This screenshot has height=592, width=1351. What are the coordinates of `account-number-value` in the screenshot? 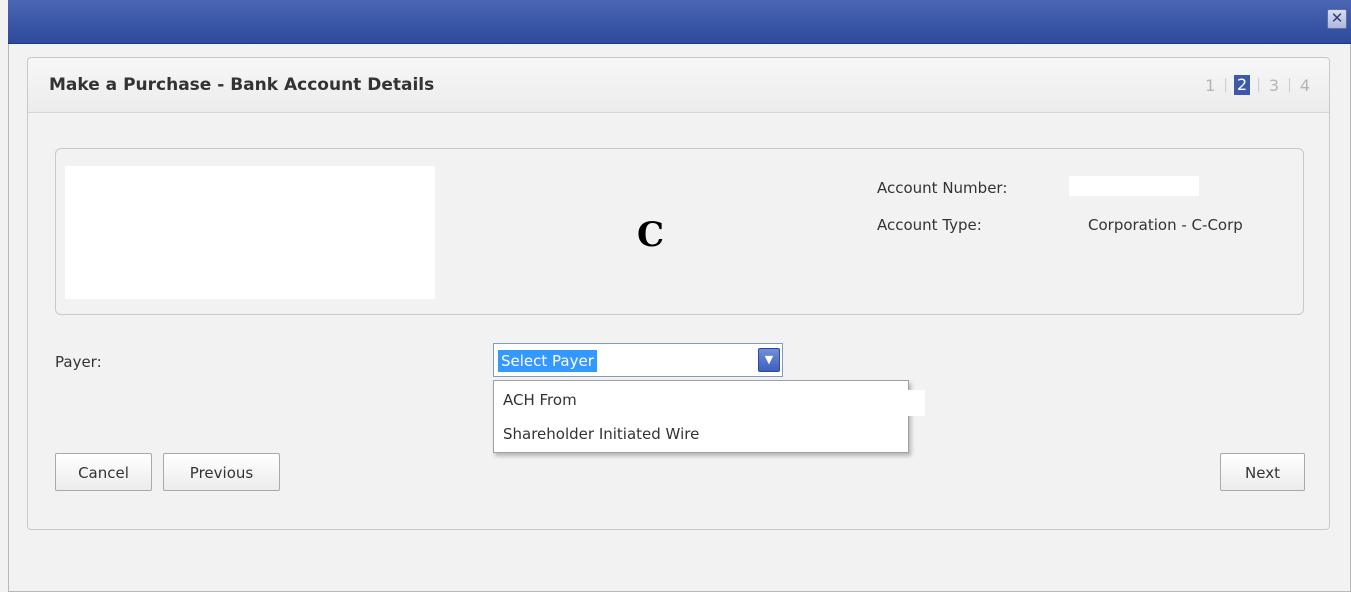 It's located at (1134, 186).